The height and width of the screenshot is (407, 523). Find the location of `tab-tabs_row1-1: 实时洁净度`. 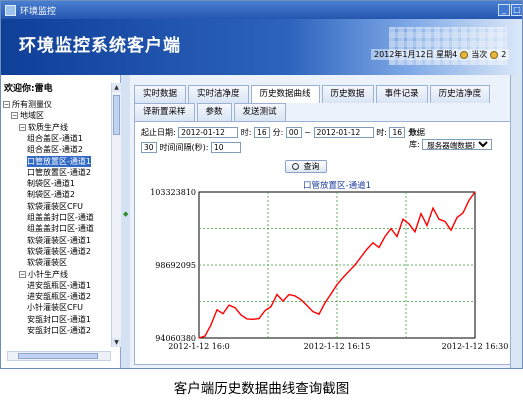

tab-tabs_row1-1: 实时洁净度 is located at coordinates (218, 94).